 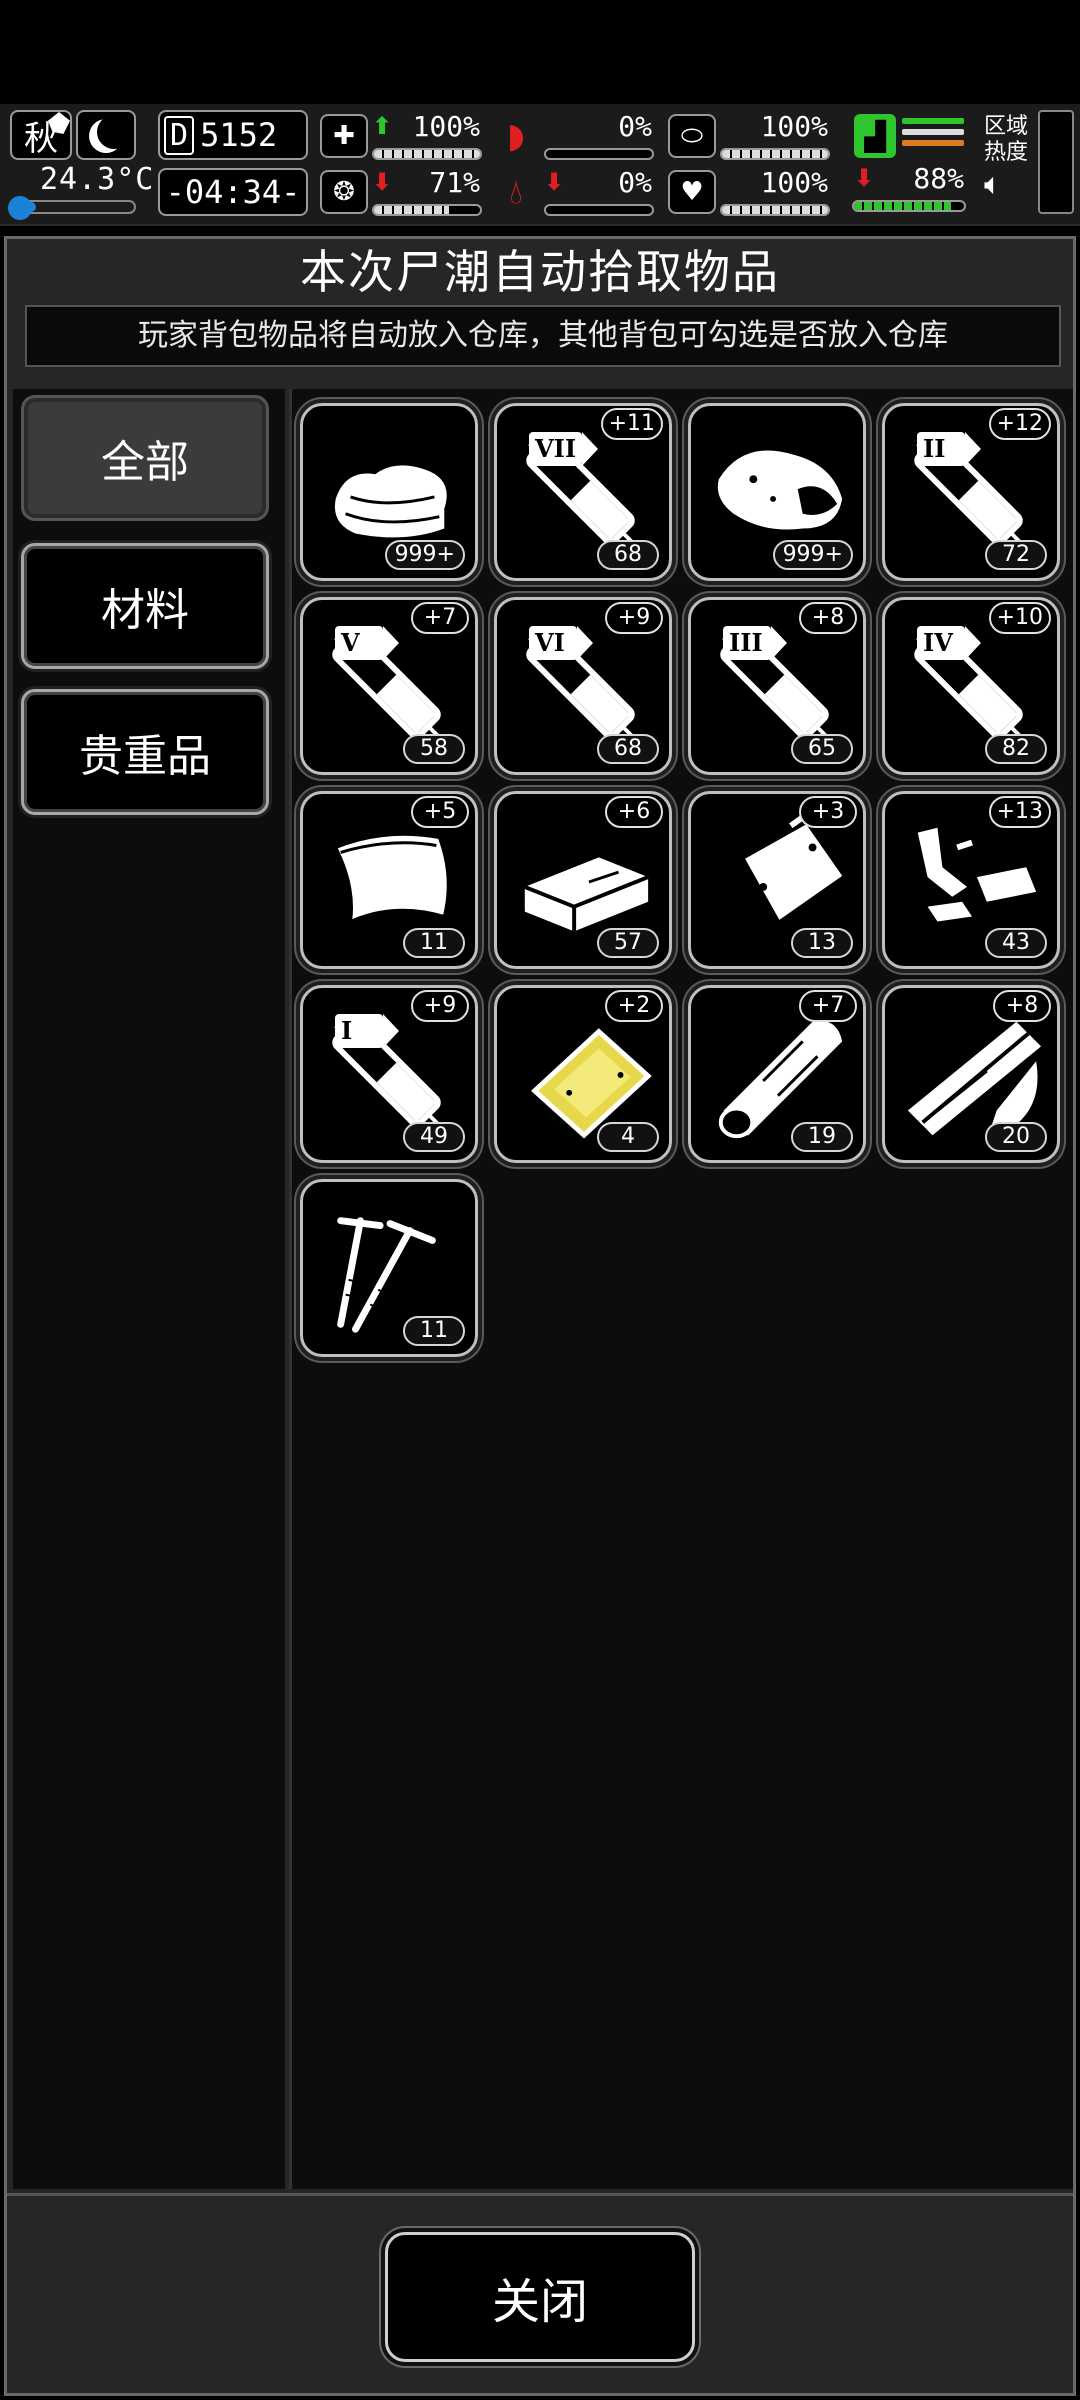 I want to click on item-bonus-badge: +7, so click(x=440, y=618).